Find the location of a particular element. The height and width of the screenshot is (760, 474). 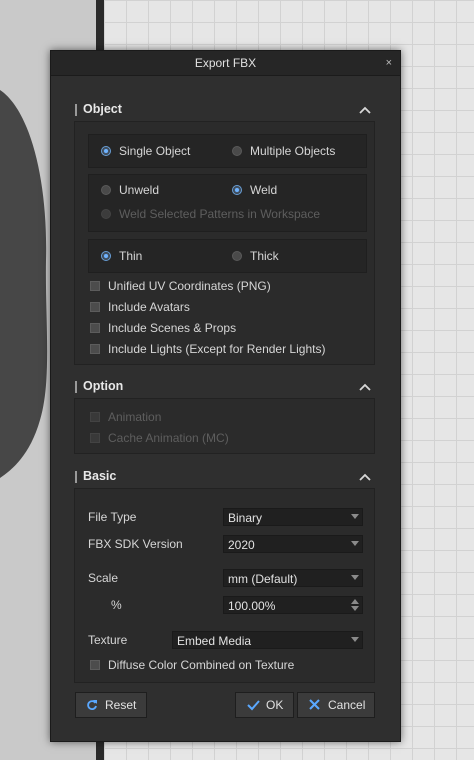

cancel-button: Cancel is located at coordinates (336, 705).